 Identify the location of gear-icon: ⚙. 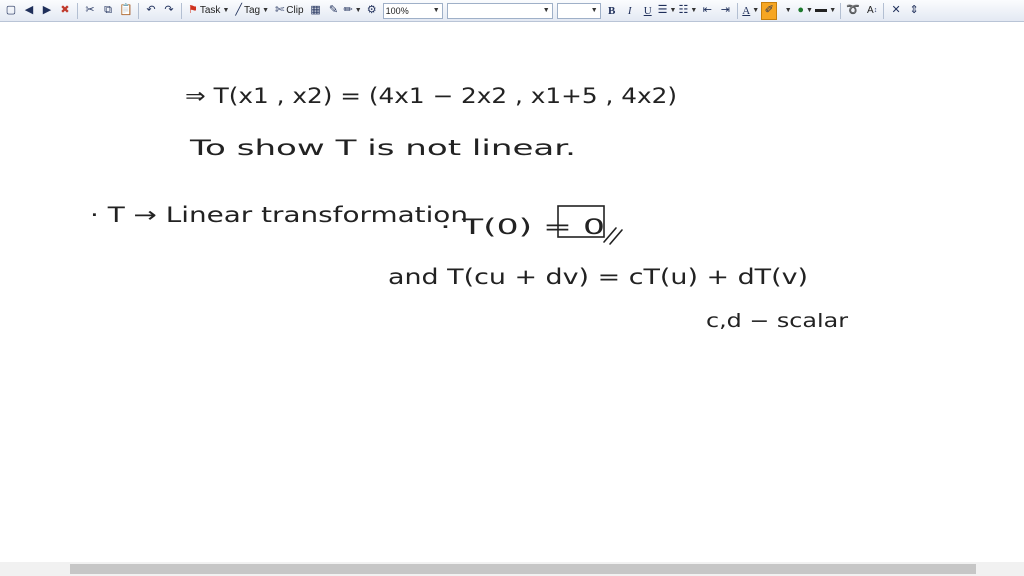
(371, 10).